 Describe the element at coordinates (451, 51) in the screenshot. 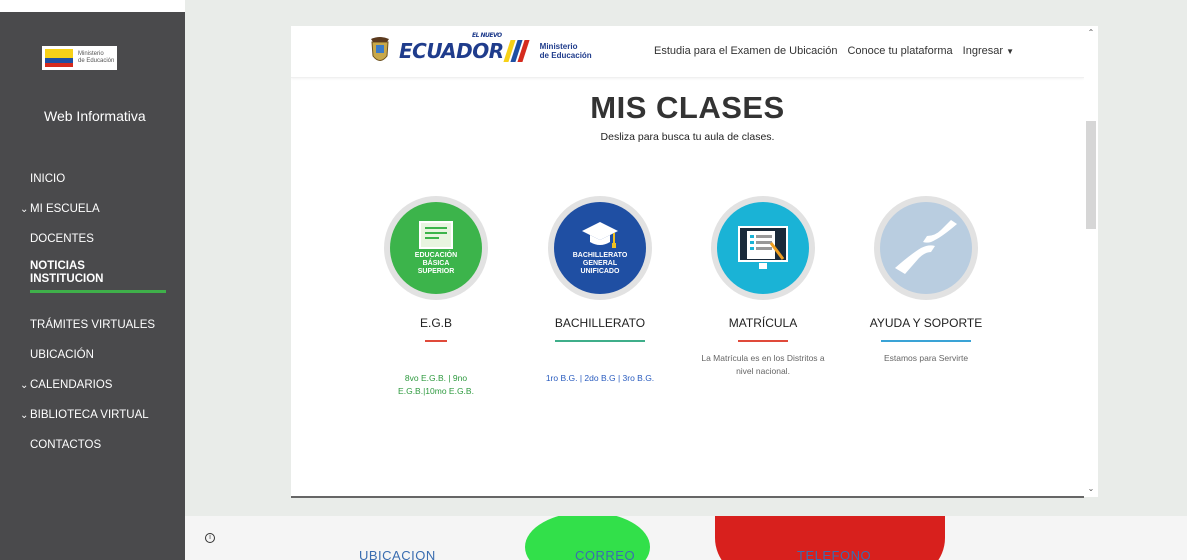

I see `brand-word-text: ECUADOR` at that location.